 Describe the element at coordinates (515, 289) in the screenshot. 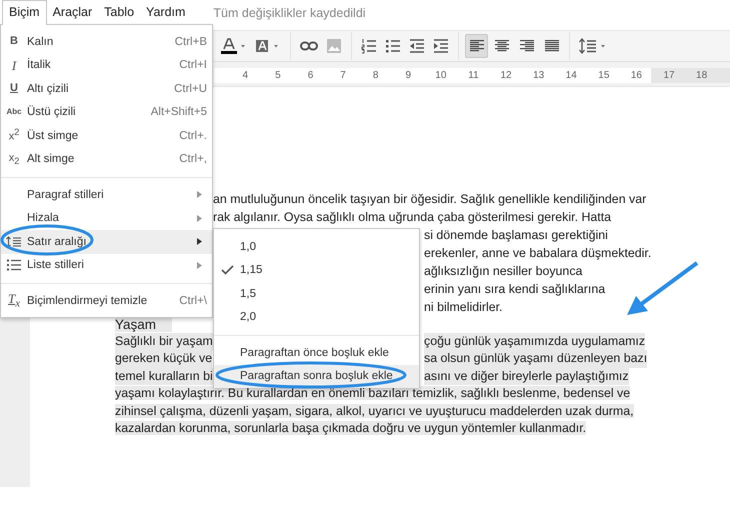

I see `text-line: erinin yanı sıra kendi sağlıklarına` at that location.